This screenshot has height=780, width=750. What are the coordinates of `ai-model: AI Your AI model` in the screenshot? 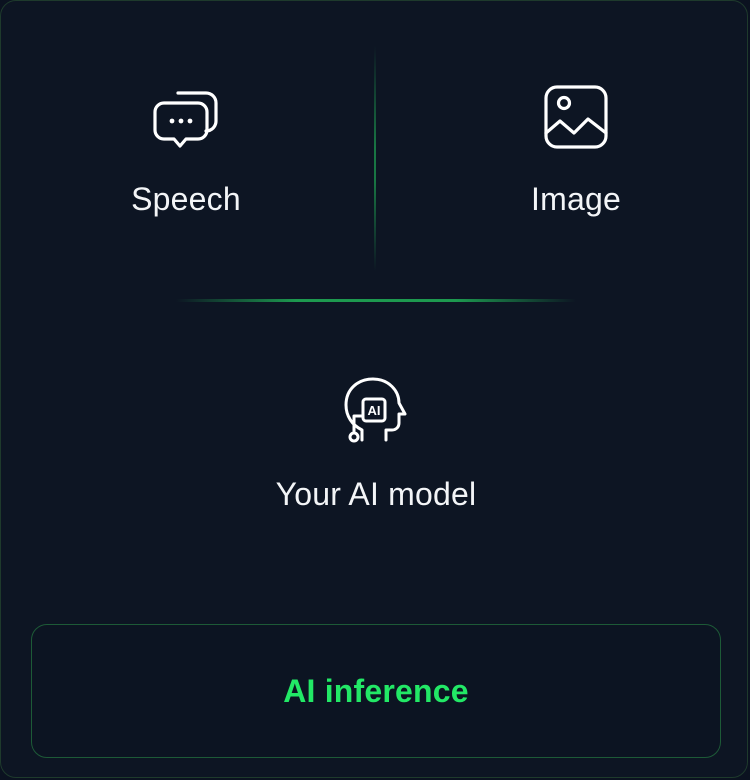 It's located at (376, 443).